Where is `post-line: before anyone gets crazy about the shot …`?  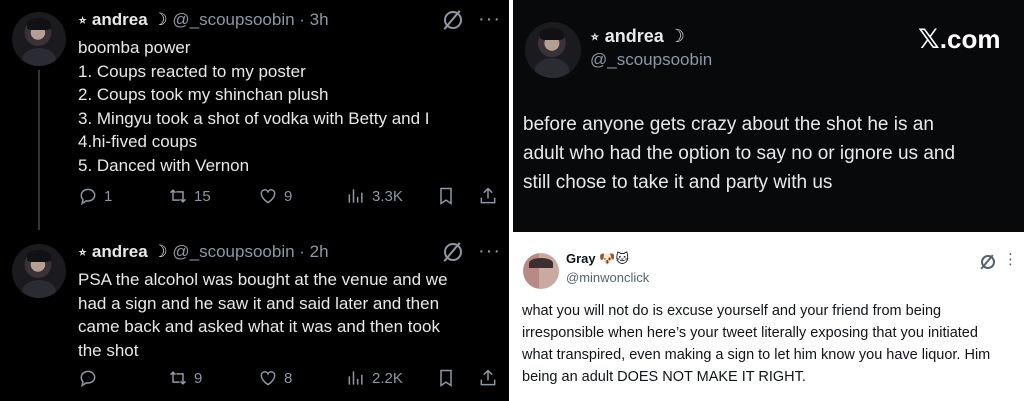 post-line: before anyone gets crazy about the shot … is located at coordinates (728, 124).